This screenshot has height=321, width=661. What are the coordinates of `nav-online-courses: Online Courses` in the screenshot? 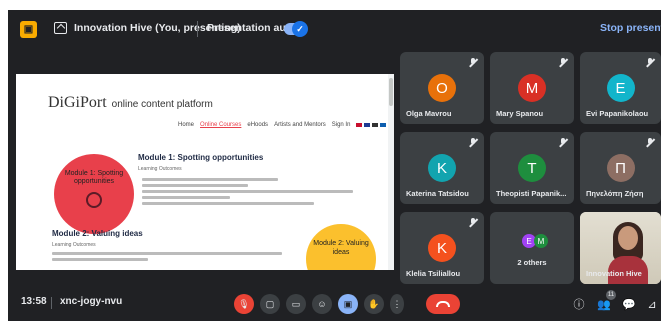 It's located at (220, 125).